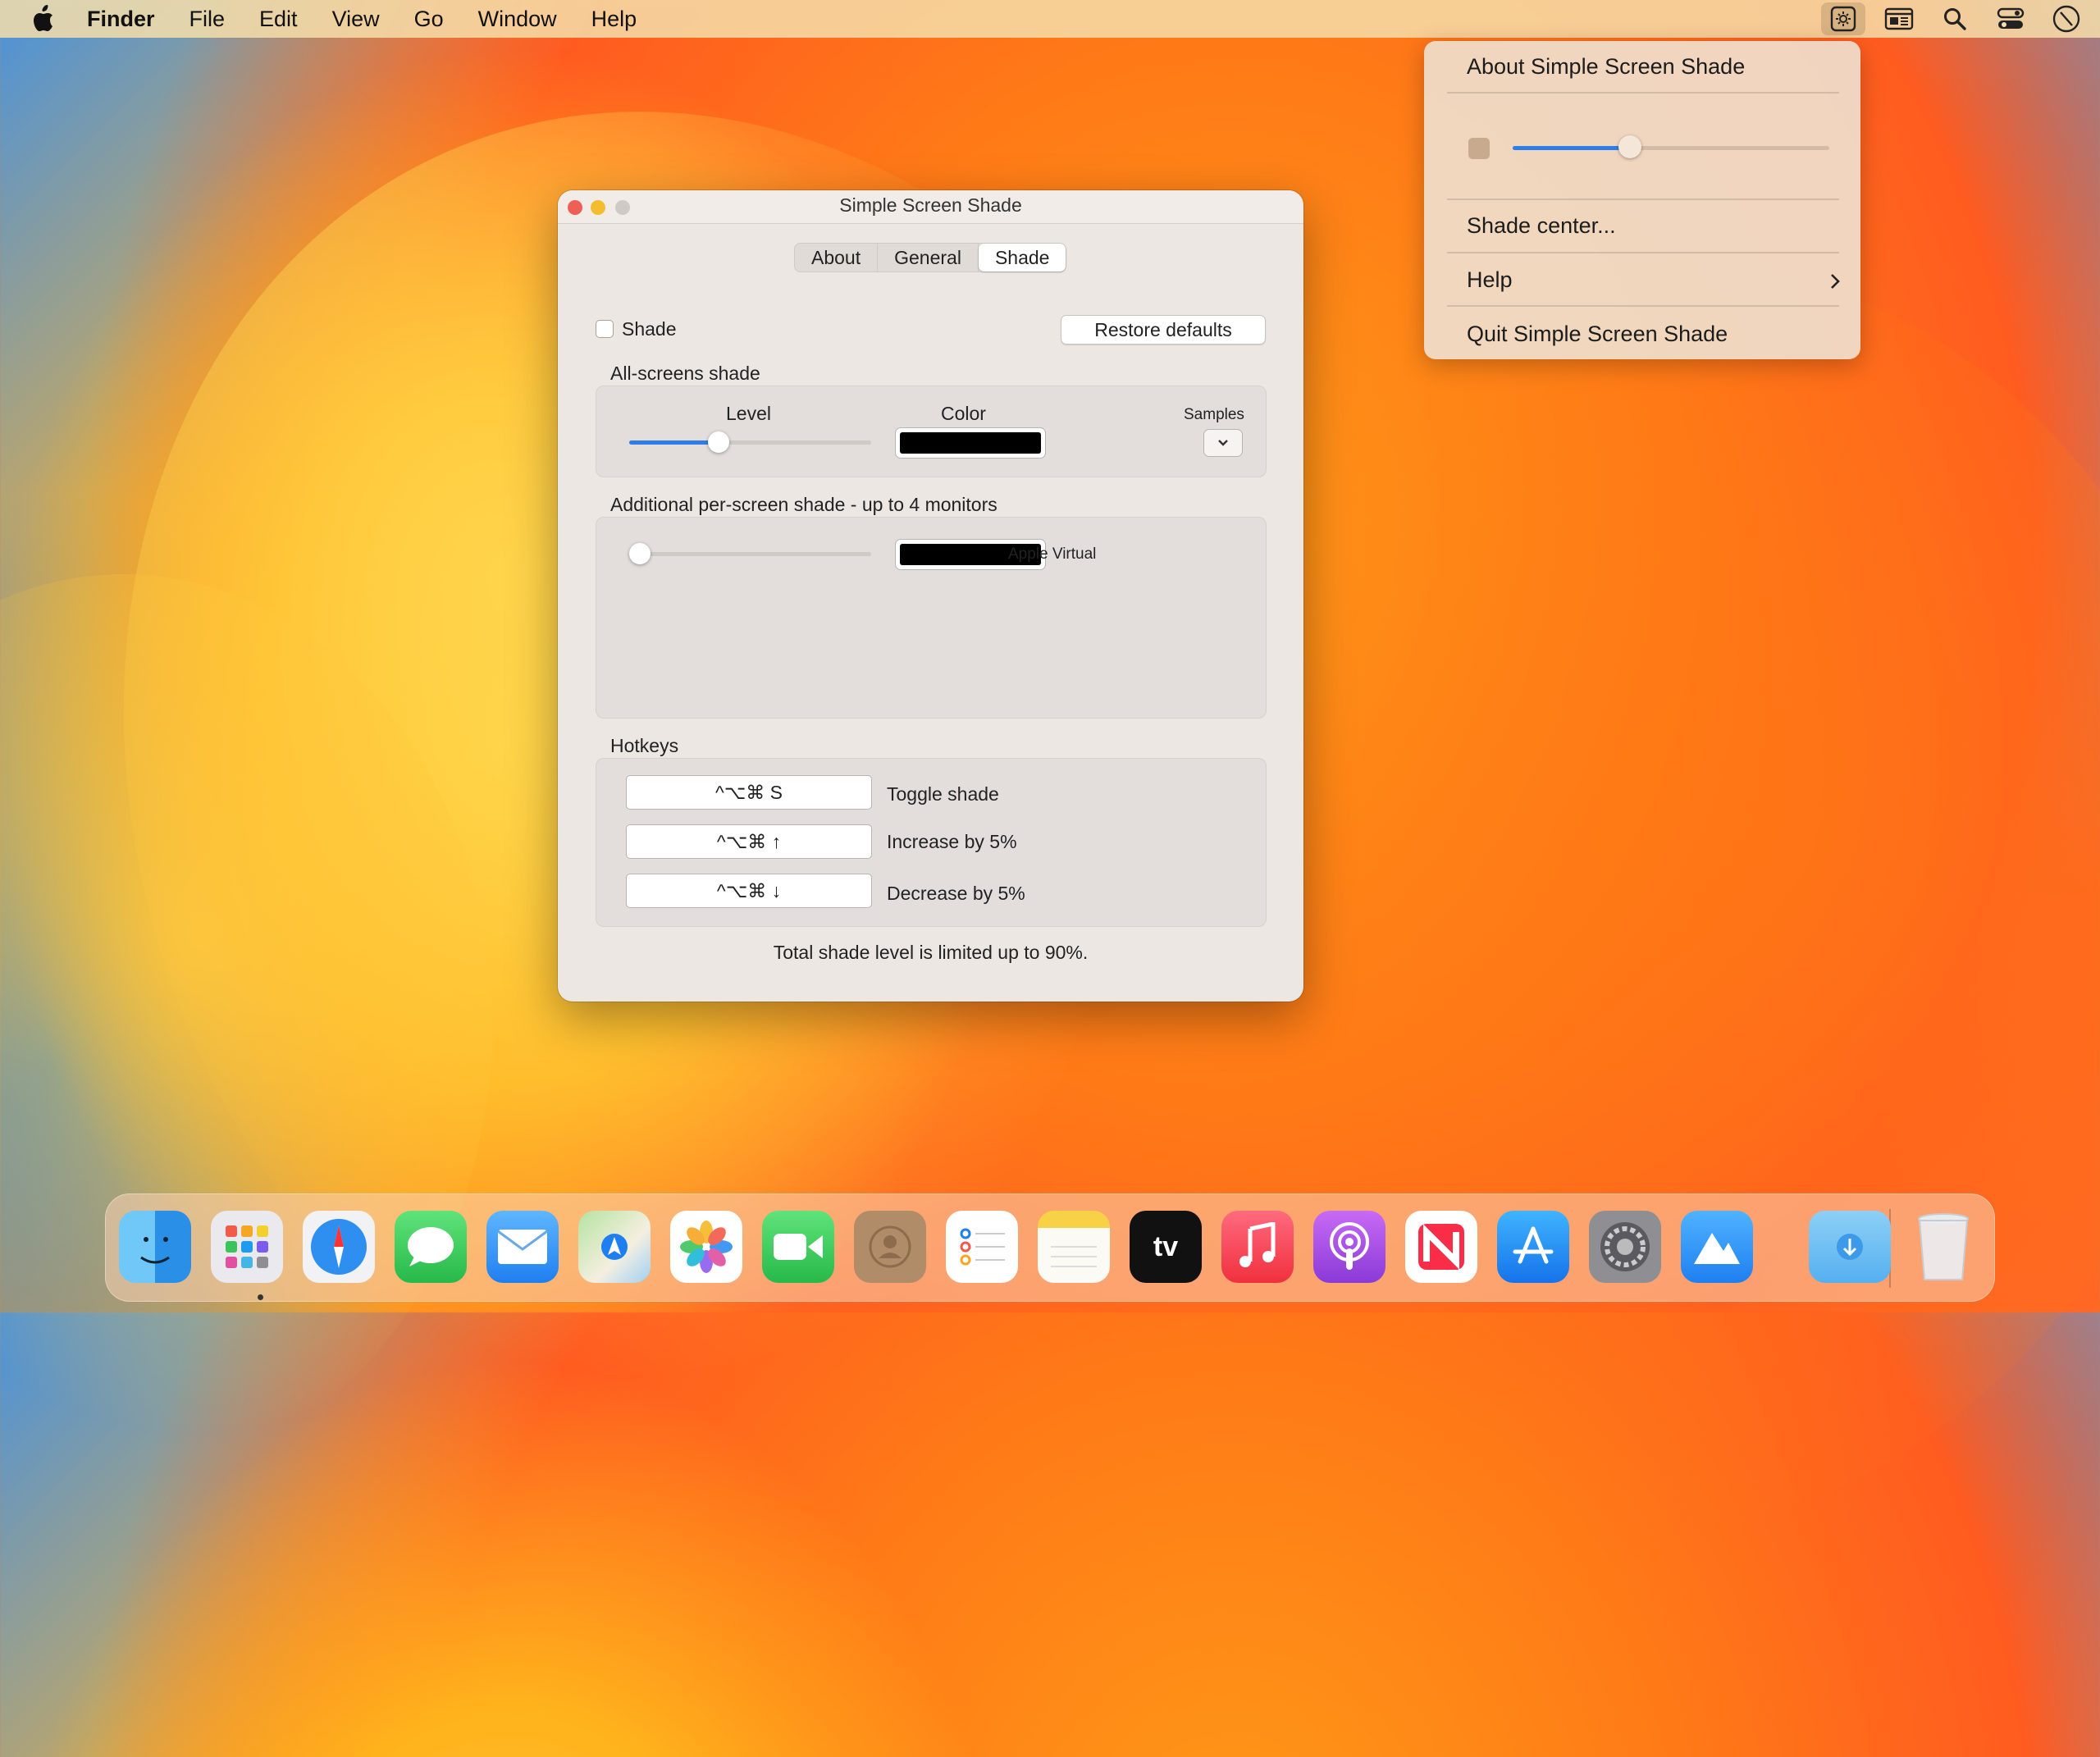  I want to click on per-screen-level-slider, so click(750, 553).